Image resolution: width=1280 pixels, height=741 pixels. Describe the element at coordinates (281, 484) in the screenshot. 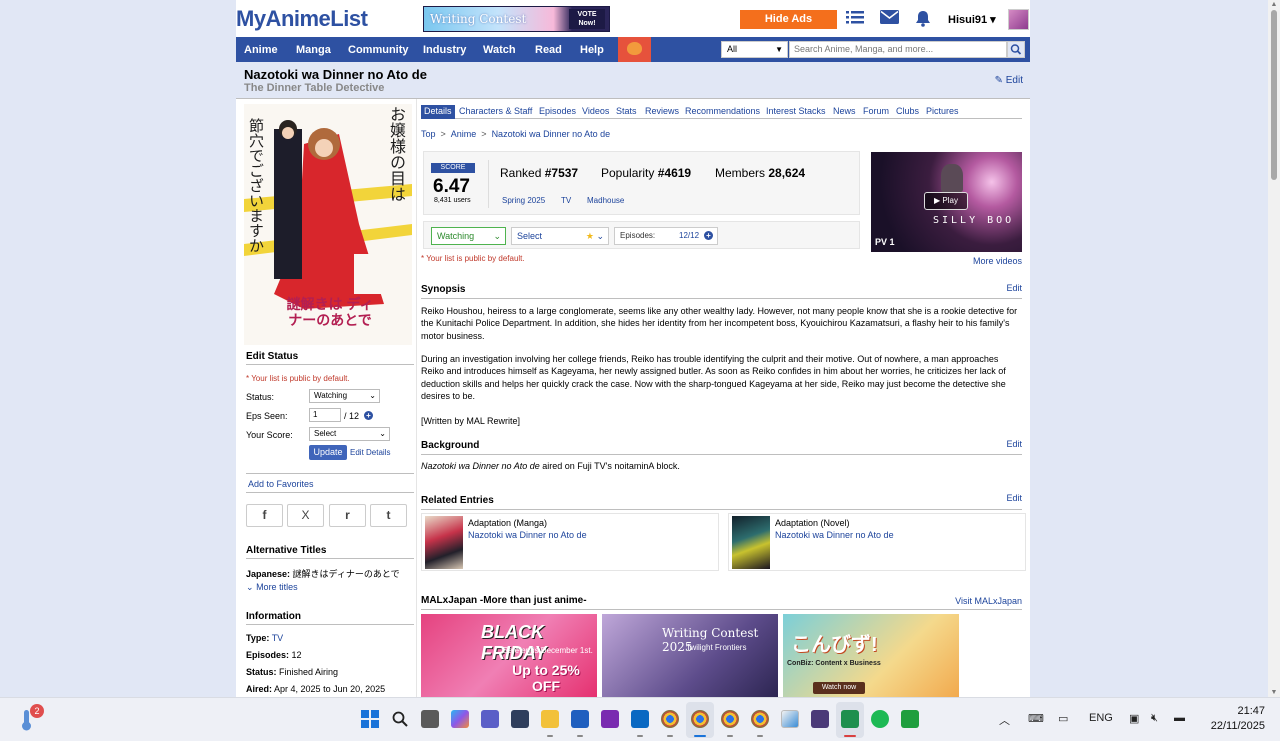

I see `add-to-favorites-link: Add to Favorites` at that location.